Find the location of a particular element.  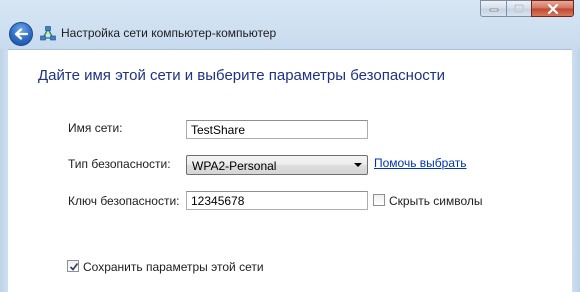

security-type-label: Тип безопасности: is located at coordinates (119, 164).